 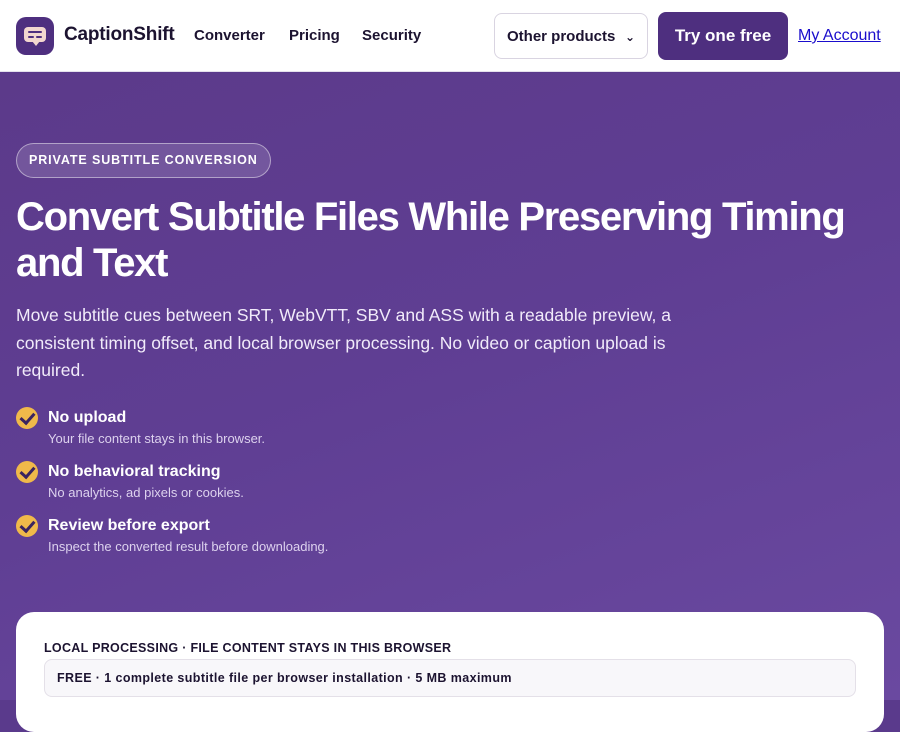 I want to click on feature-title: No upload, so click(x=87, y=417).